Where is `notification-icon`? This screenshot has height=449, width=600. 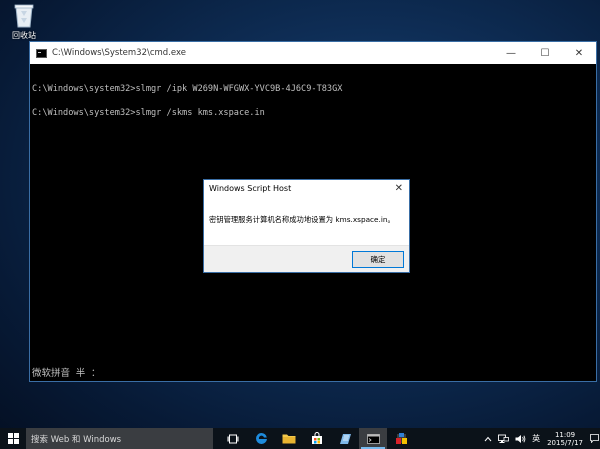
notification-icon is located at coordinates (594, 438).